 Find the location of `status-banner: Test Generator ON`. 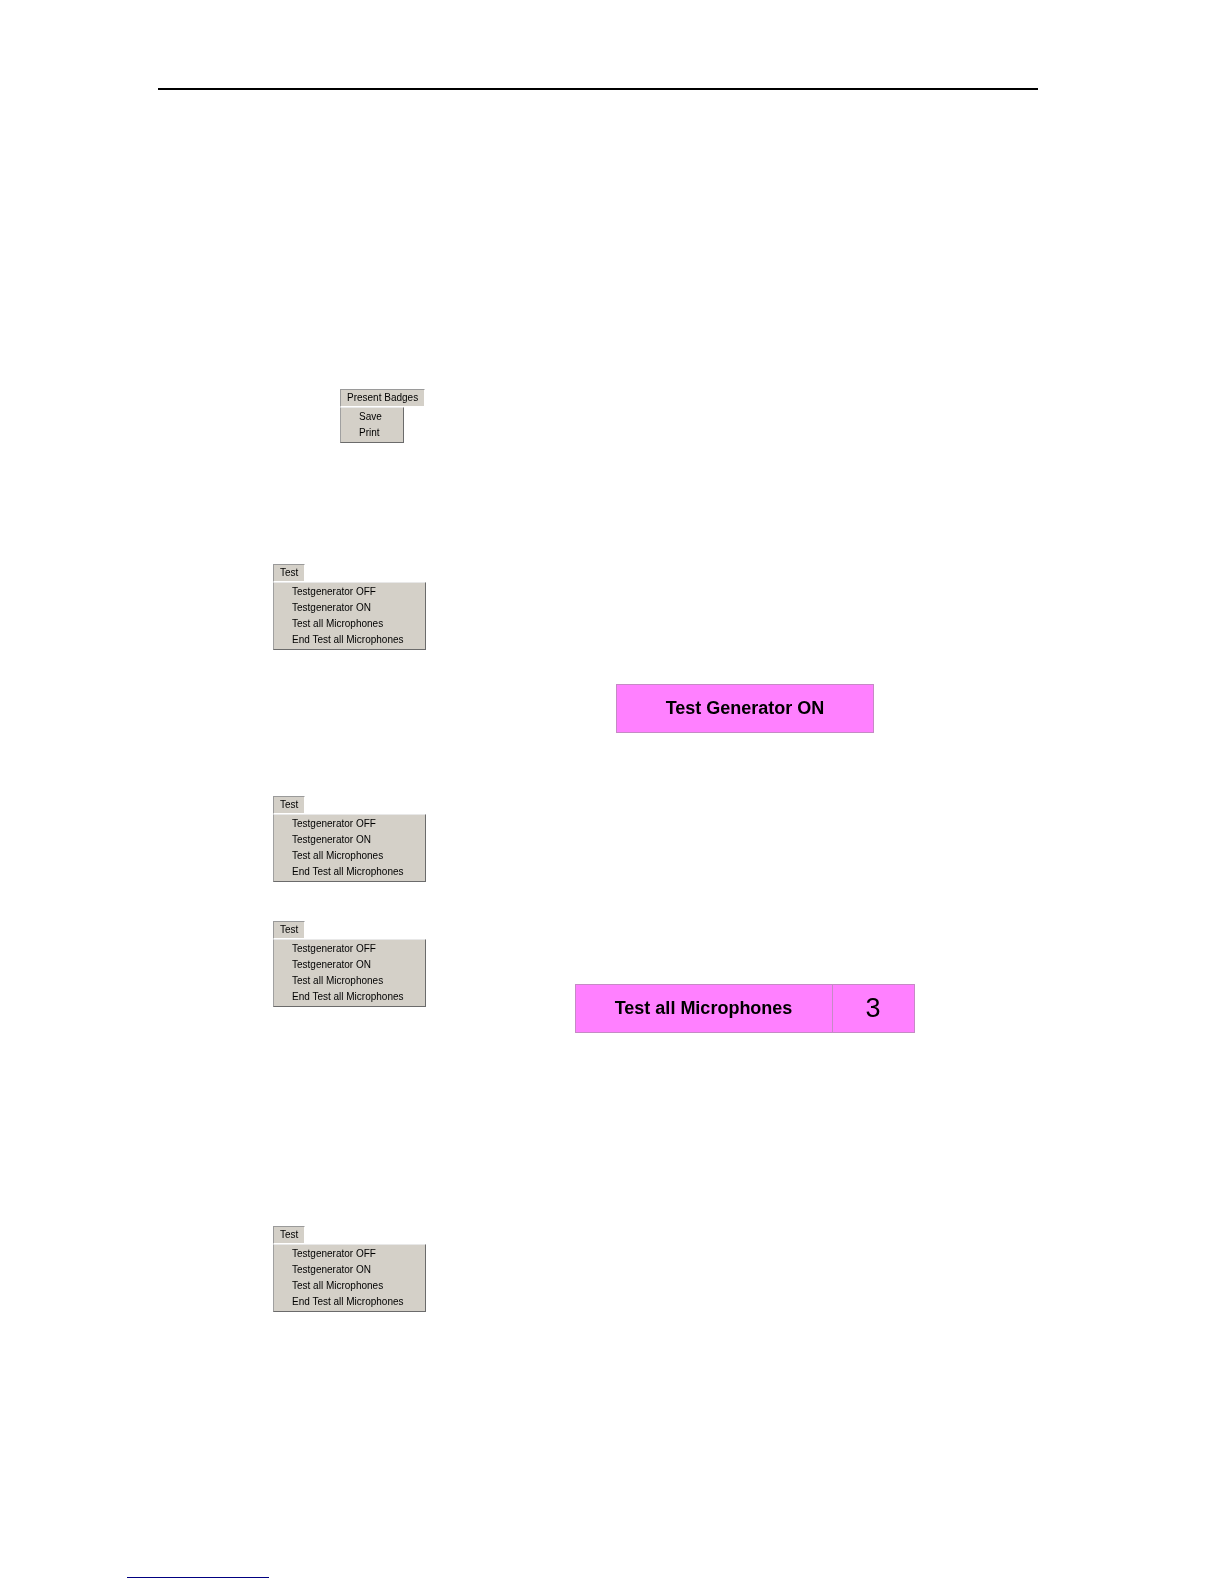

status-banner: Test Generator ON is located at coordinates (745, 708).